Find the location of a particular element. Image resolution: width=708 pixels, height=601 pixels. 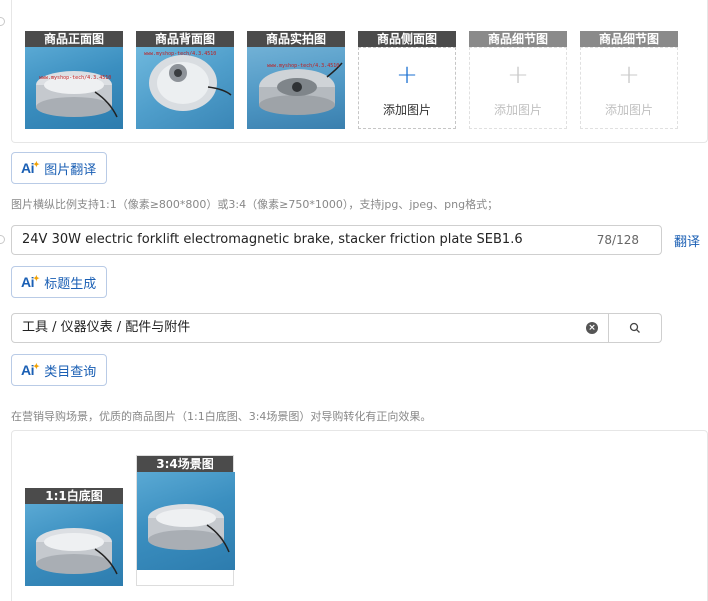

image-slot-side: 商品侧面图 + 添加图片 is located at coordinates (407, 80).